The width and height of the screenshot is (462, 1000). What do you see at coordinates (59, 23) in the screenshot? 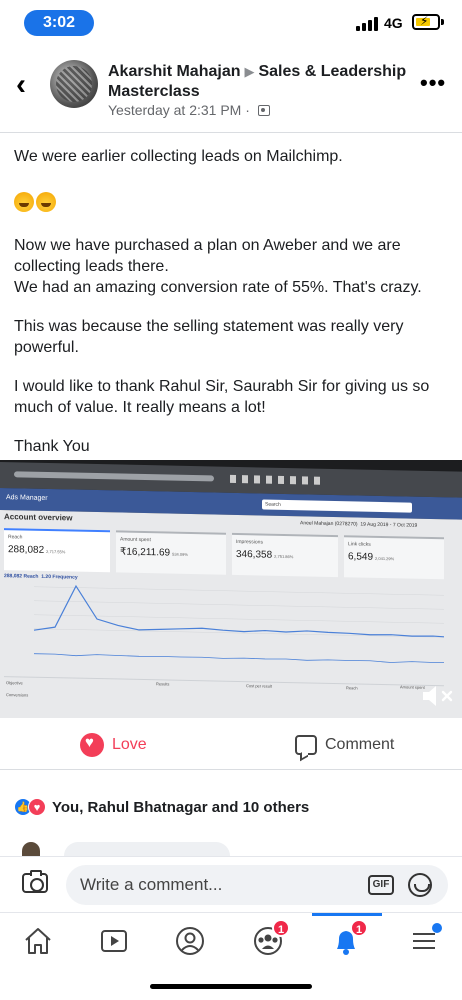
I see `status-time: 3:02` at bounding box center [59, 23].